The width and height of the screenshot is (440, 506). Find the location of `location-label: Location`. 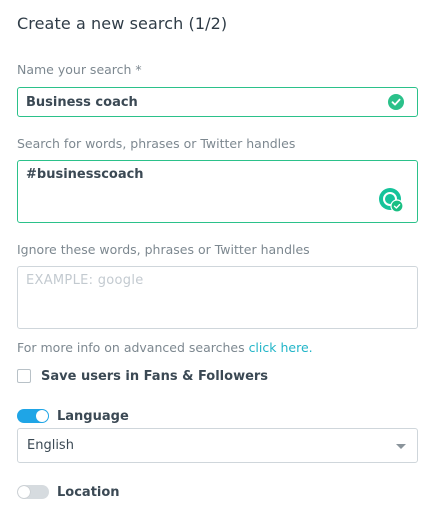

location-label: Location is located at coordinates (88, 492).